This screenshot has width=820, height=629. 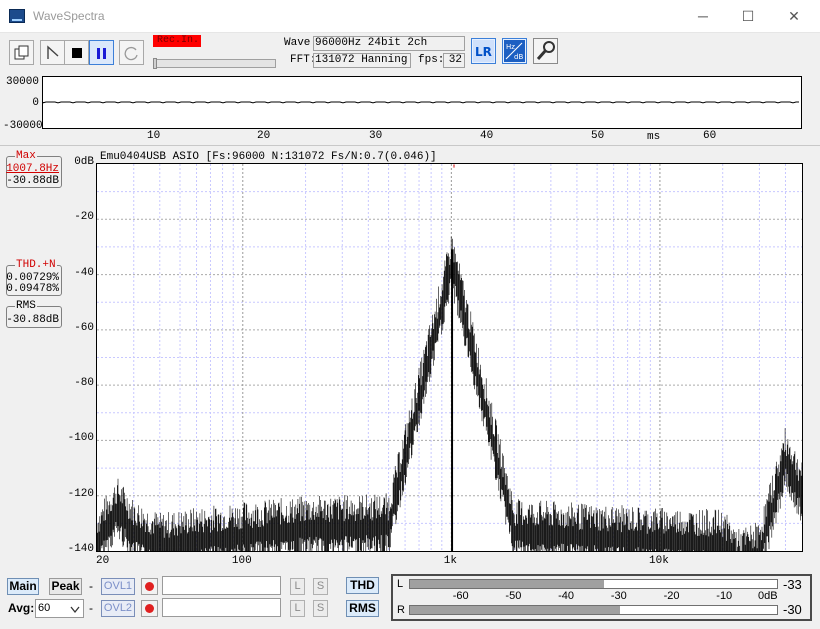 I want to click on meter-scale: -60 -50 -40 -30 -20 -10 0dB, so click(x=601, y=597).